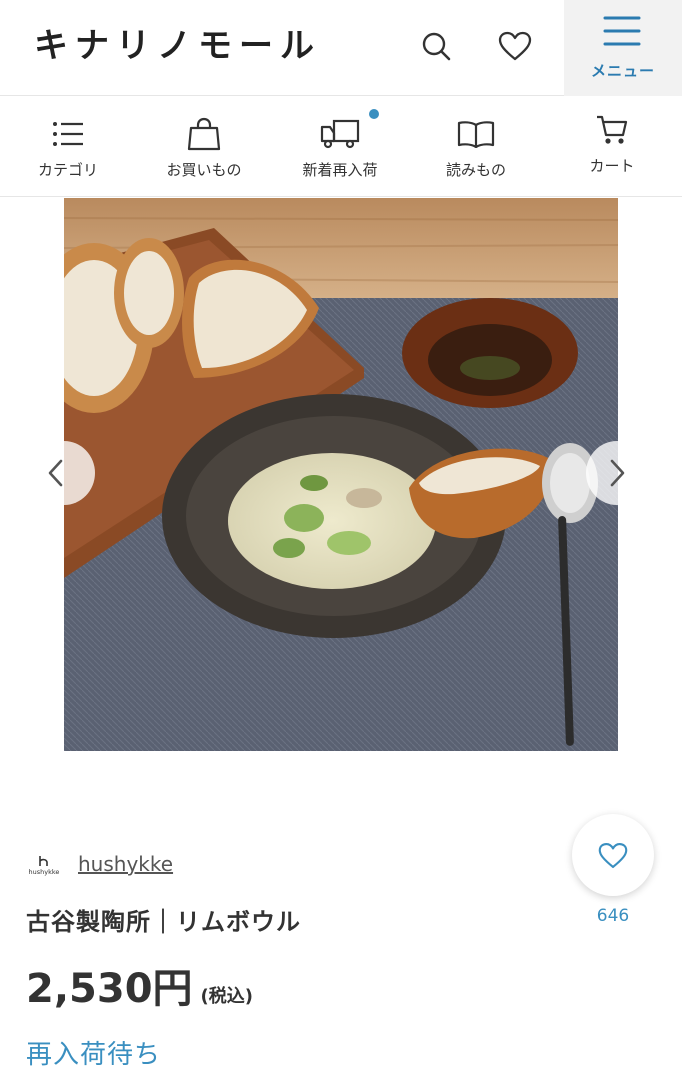 The width and height of the screenshot is (682, 1080). I want to click on shopping-bag-icon, so click(204, 134).